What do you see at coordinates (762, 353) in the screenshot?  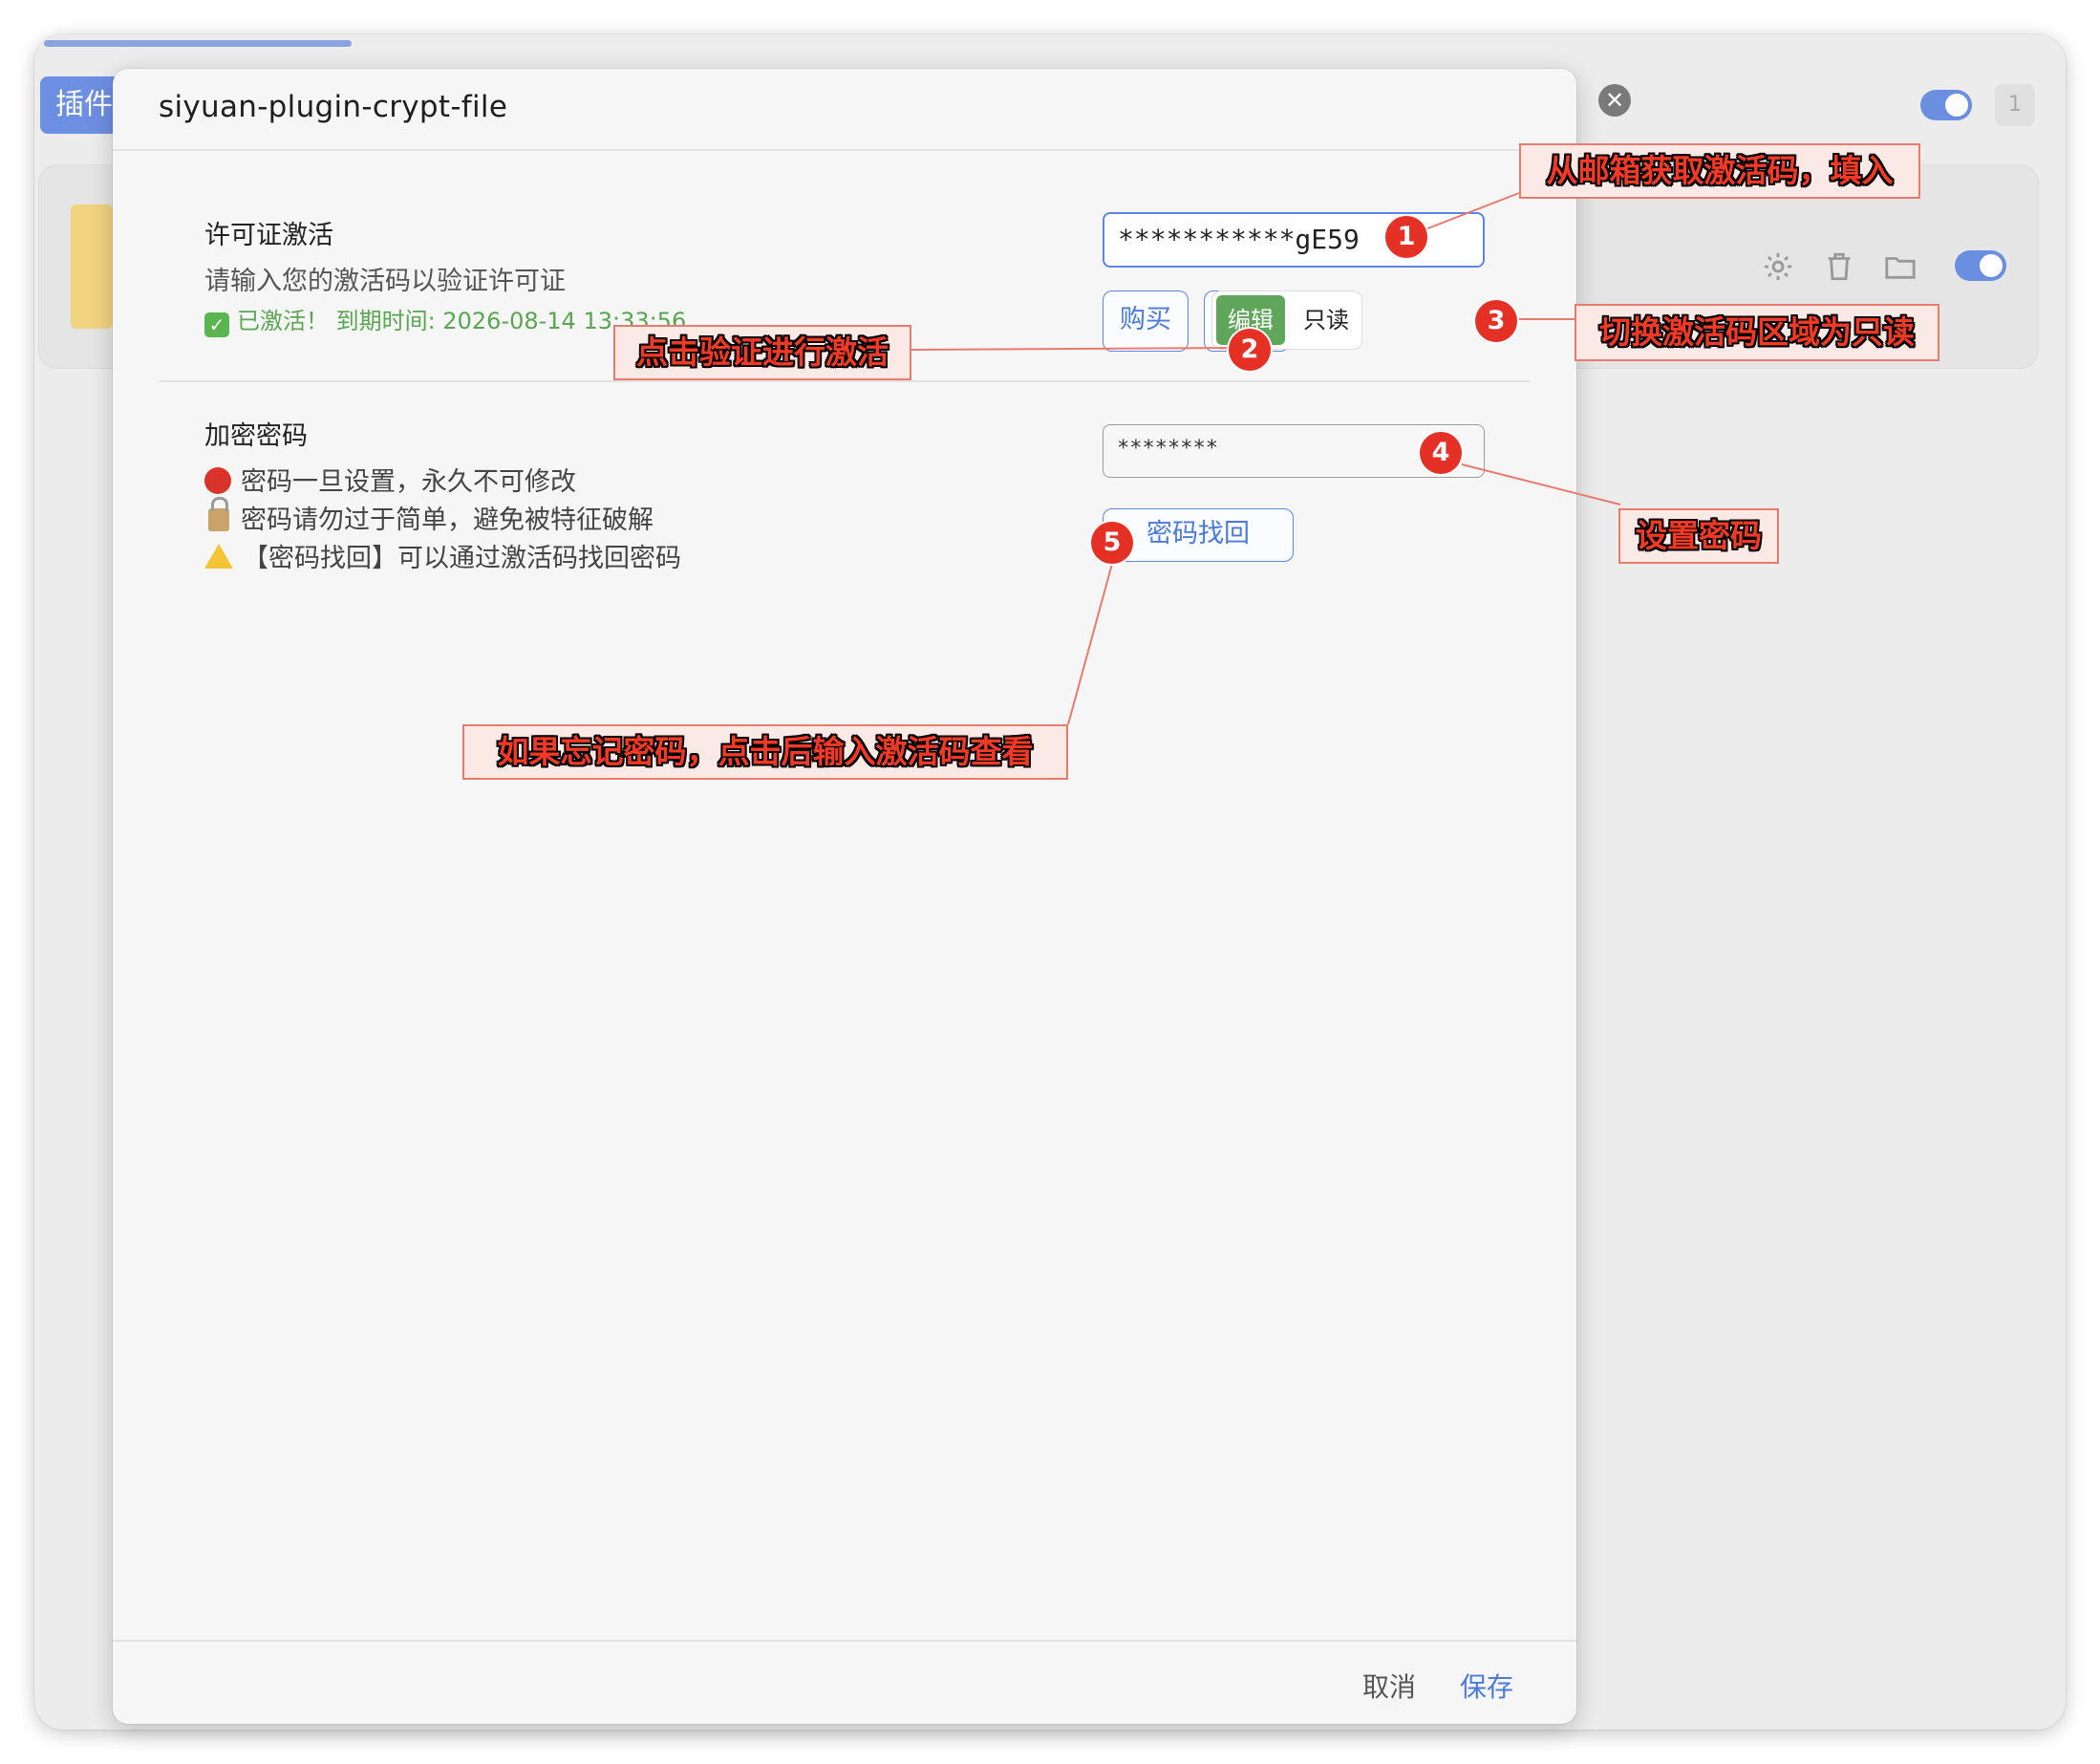 I see `annotation-callout-2: 点击验证进行激活` at bounding box center [762, 353].